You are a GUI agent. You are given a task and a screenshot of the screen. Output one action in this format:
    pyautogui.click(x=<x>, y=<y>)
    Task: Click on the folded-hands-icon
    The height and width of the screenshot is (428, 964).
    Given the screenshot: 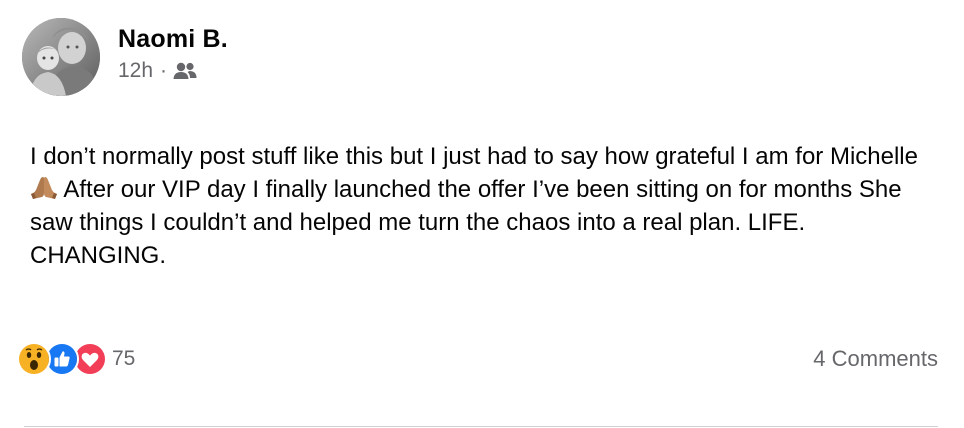 What is the action you would take?
    pyautogui.click(x=44, y=188)
    